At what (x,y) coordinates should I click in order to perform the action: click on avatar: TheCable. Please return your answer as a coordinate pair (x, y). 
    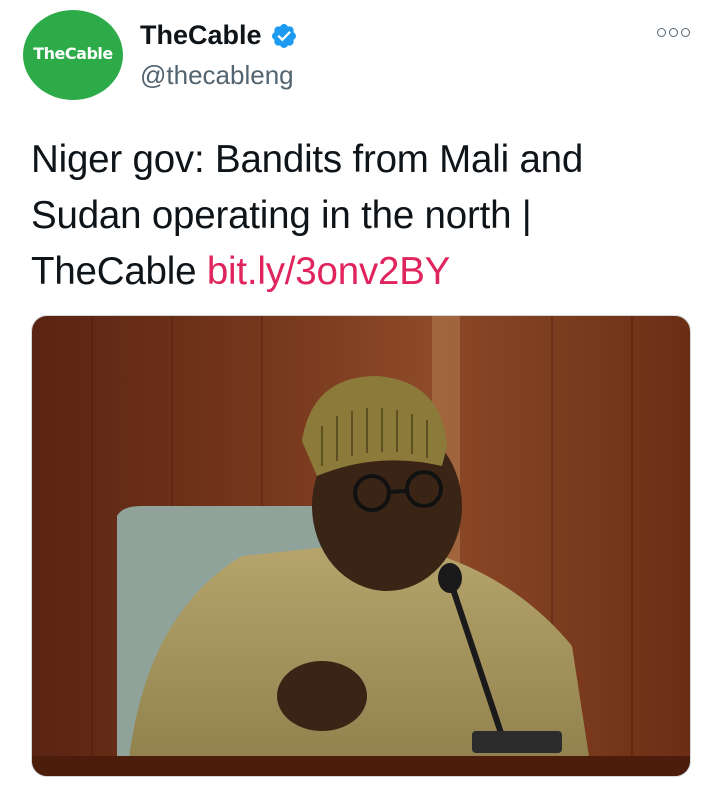
    Looking at the image, I should click on (73, 55).